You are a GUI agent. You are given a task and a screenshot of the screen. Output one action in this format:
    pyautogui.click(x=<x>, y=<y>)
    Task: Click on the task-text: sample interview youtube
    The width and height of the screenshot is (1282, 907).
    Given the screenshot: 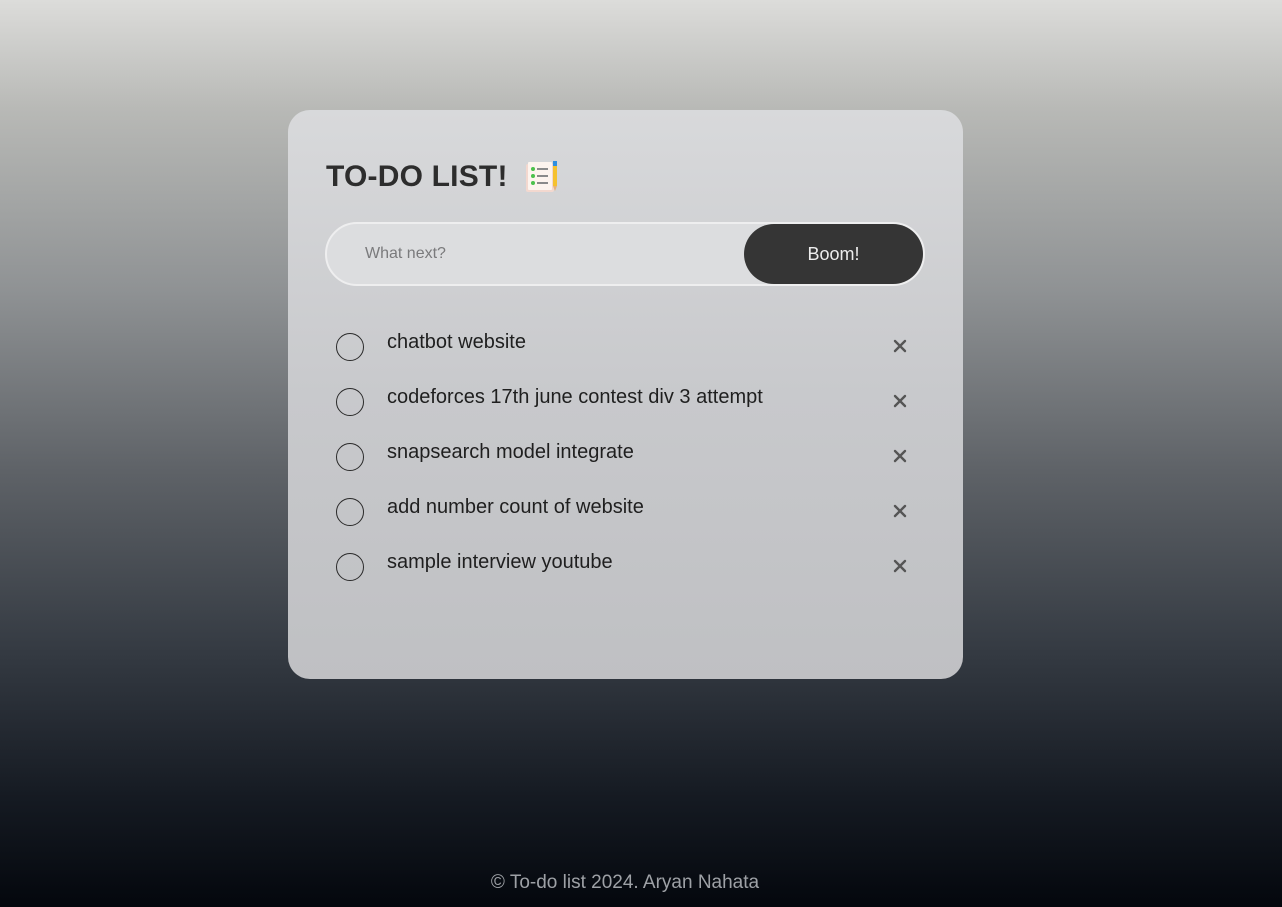 What is the action you would take?
    pyautogui.click(x=500, y=562)
    